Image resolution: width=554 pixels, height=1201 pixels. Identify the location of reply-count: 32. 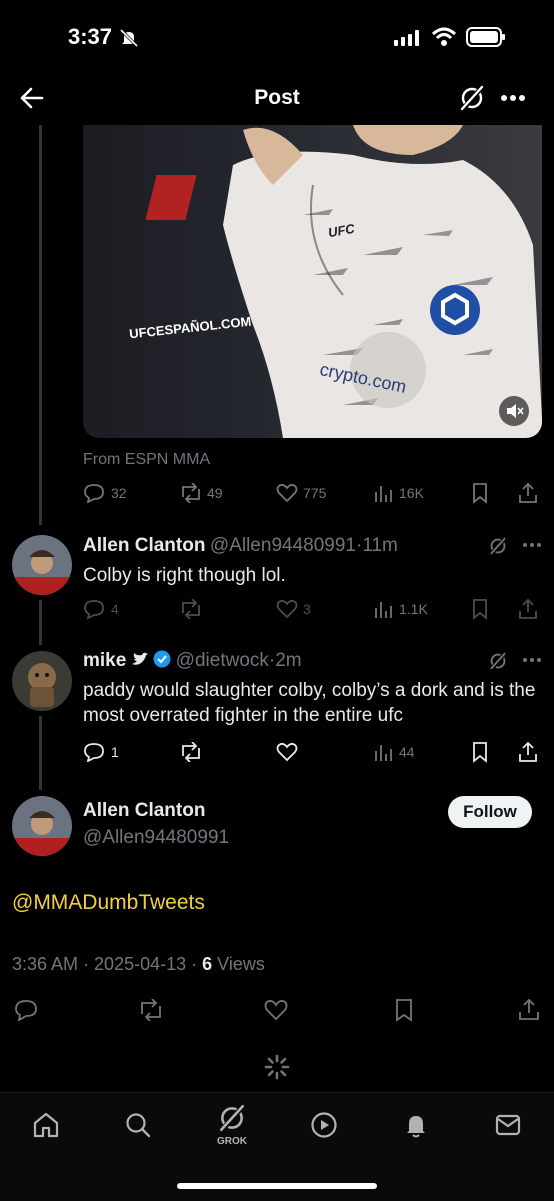
(119, 493).